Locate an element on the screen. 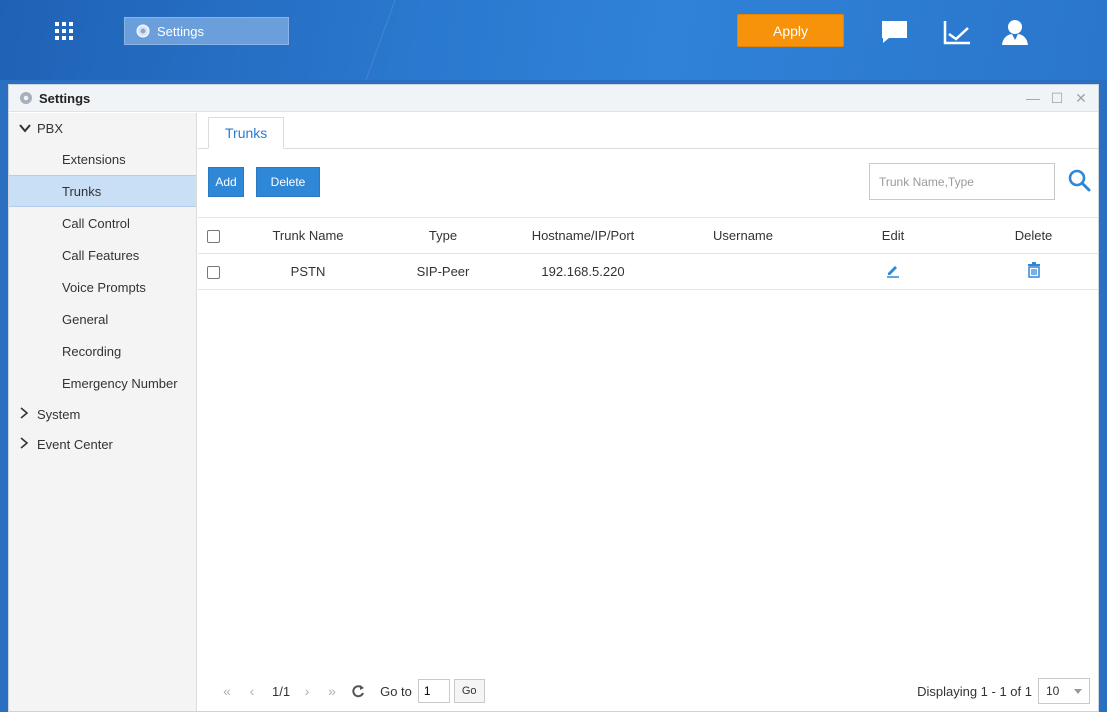  caret-down-icon is located at coordinates (1078, 691).